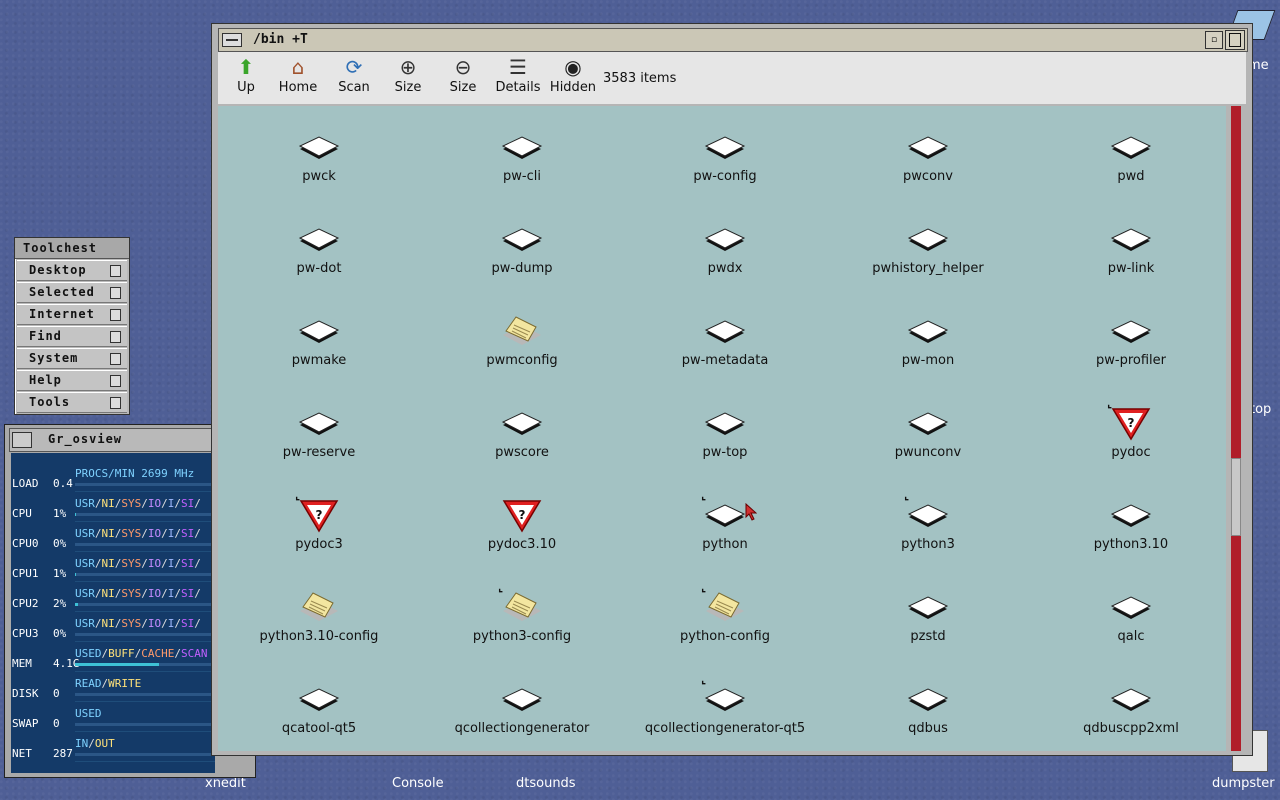 This screenshot has width=1280, height=800. Describe the element at coordinates (98, 563) in the screenshot. I see `osview-legend-part: /` at that location.